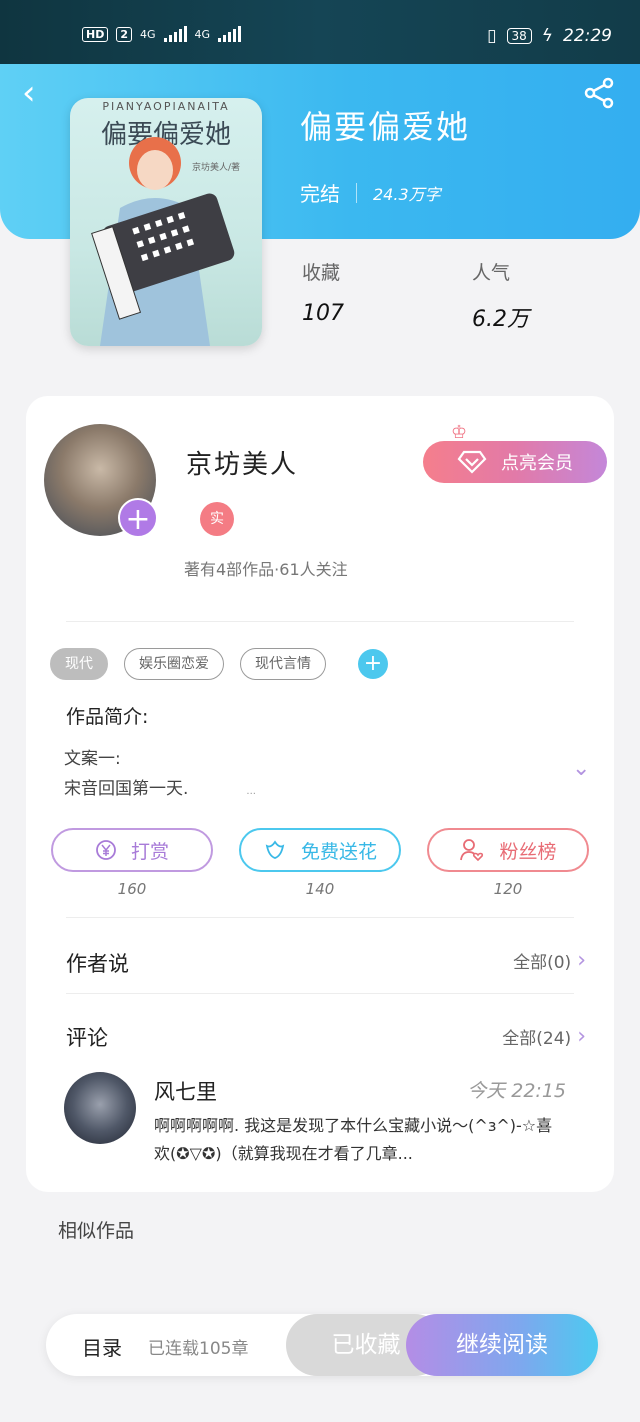 The image size is (640, 1422). Describe the element at coordinates (472, 462) in the screenshot. I see `diamond-icon` at that location.